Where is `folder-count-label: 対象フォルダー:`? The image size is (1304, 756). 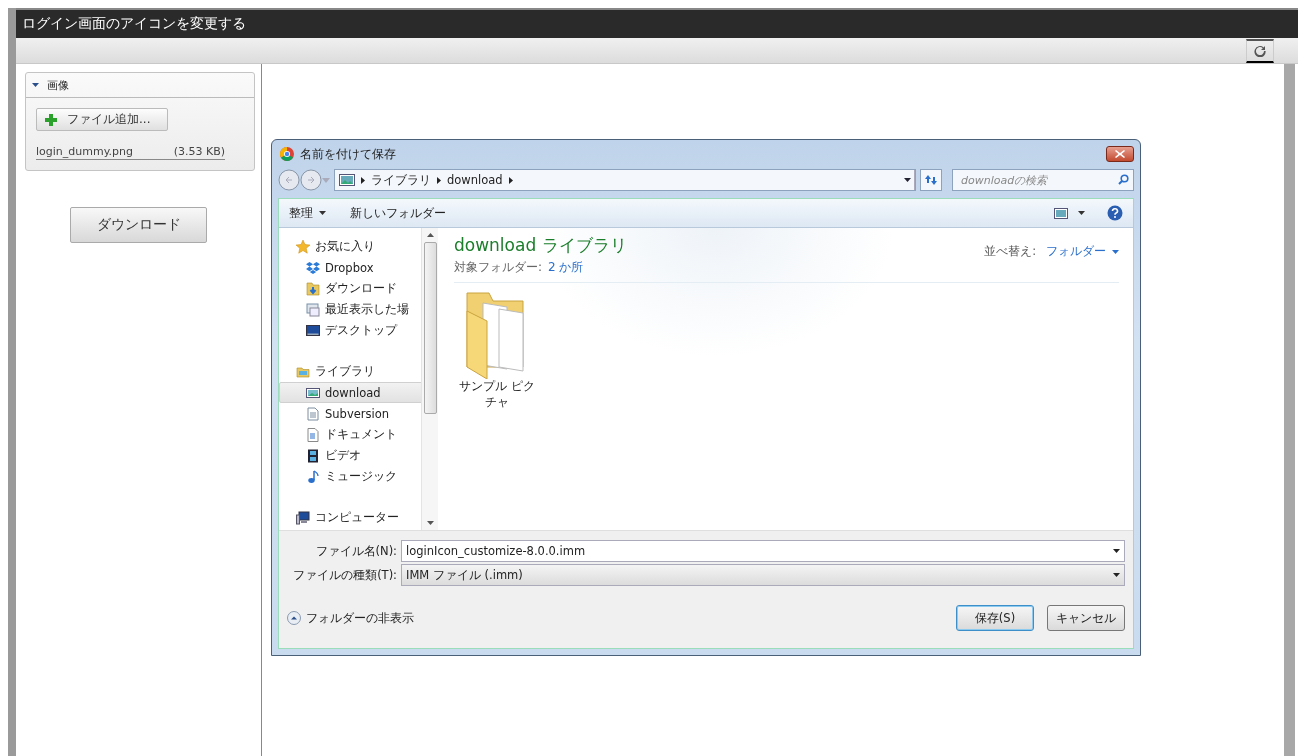 folder-count-label: 対象フォルダー: is located at coordinates (498, 267).